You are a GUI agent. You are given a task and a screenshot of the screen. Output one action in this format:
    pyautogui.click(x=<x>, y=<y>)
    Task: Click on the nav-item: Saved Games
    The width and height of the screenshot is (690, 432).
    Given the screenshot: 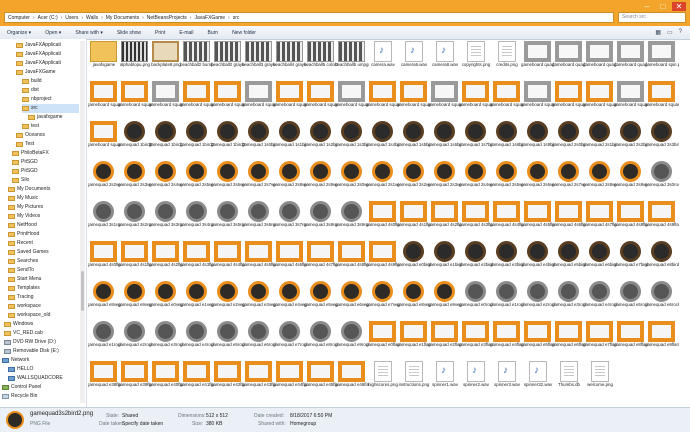 What is the action you would take?
    pyautogui.click(x=43, y=252)
    